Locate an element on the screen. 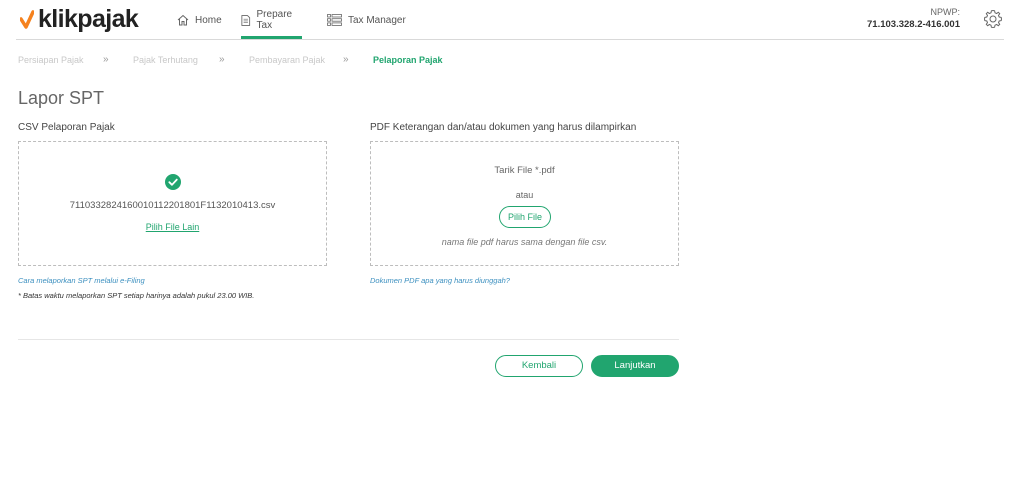  uploaded-csv-filename: 7110332824160010112201801F1132010413.csv is located at coordinates (172, 205).